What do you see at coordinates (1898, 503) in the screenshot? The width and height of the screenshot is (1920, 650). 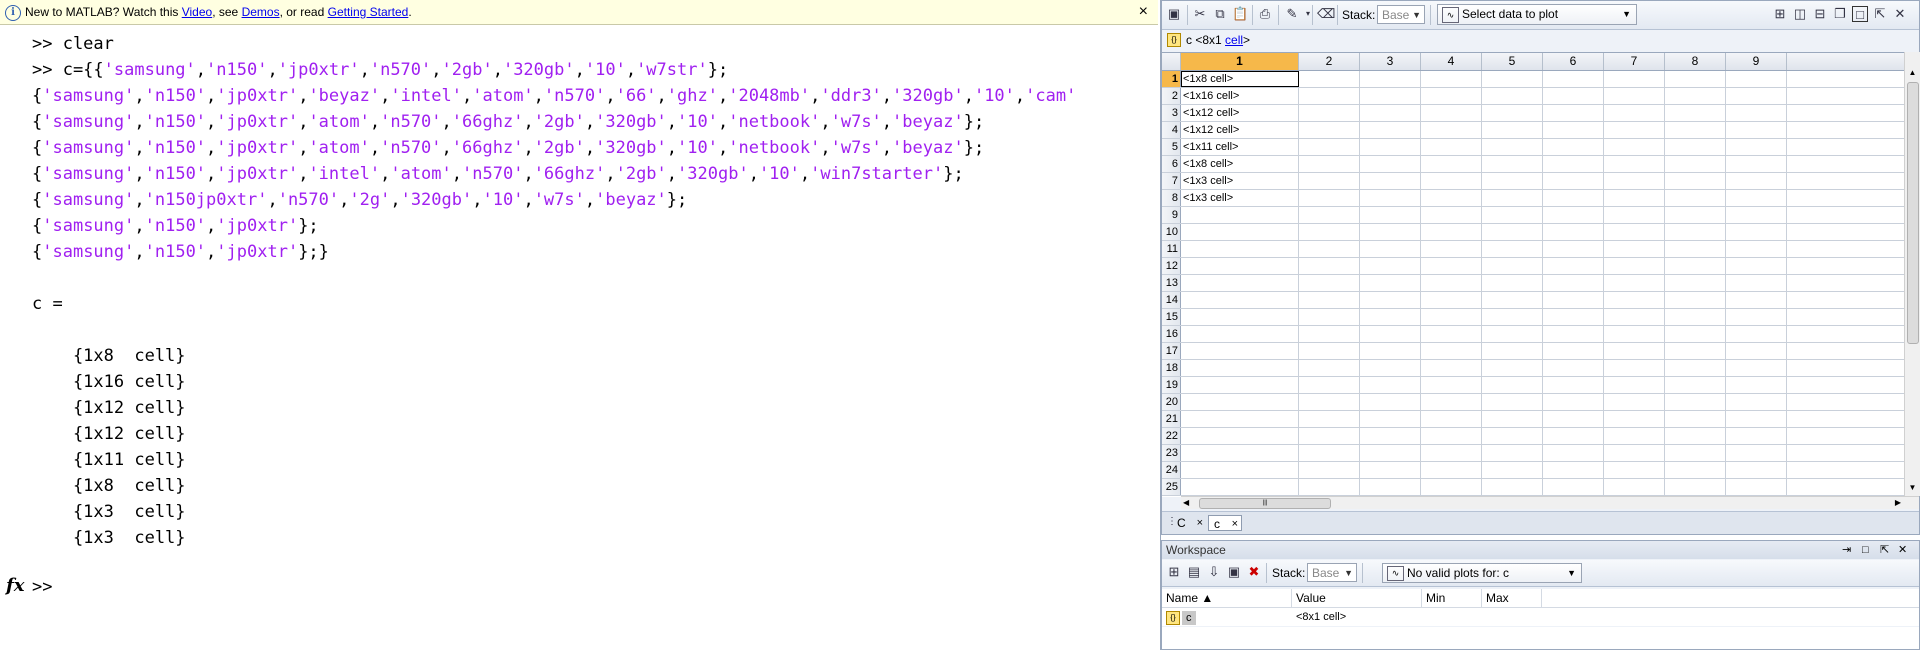 I see `scroll-right-icon: ▶` at bounding box center [1898, 503].